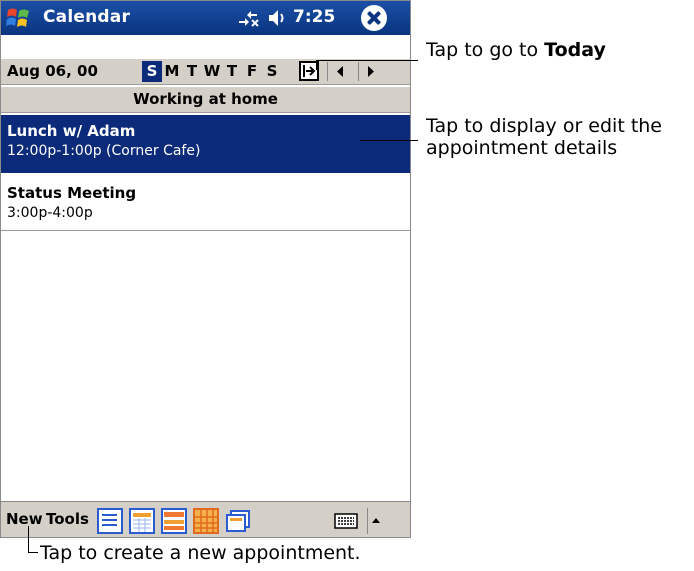 This screenshot has width=694, height=571. I want to click on up-arrow-icon, so click(376, 520).